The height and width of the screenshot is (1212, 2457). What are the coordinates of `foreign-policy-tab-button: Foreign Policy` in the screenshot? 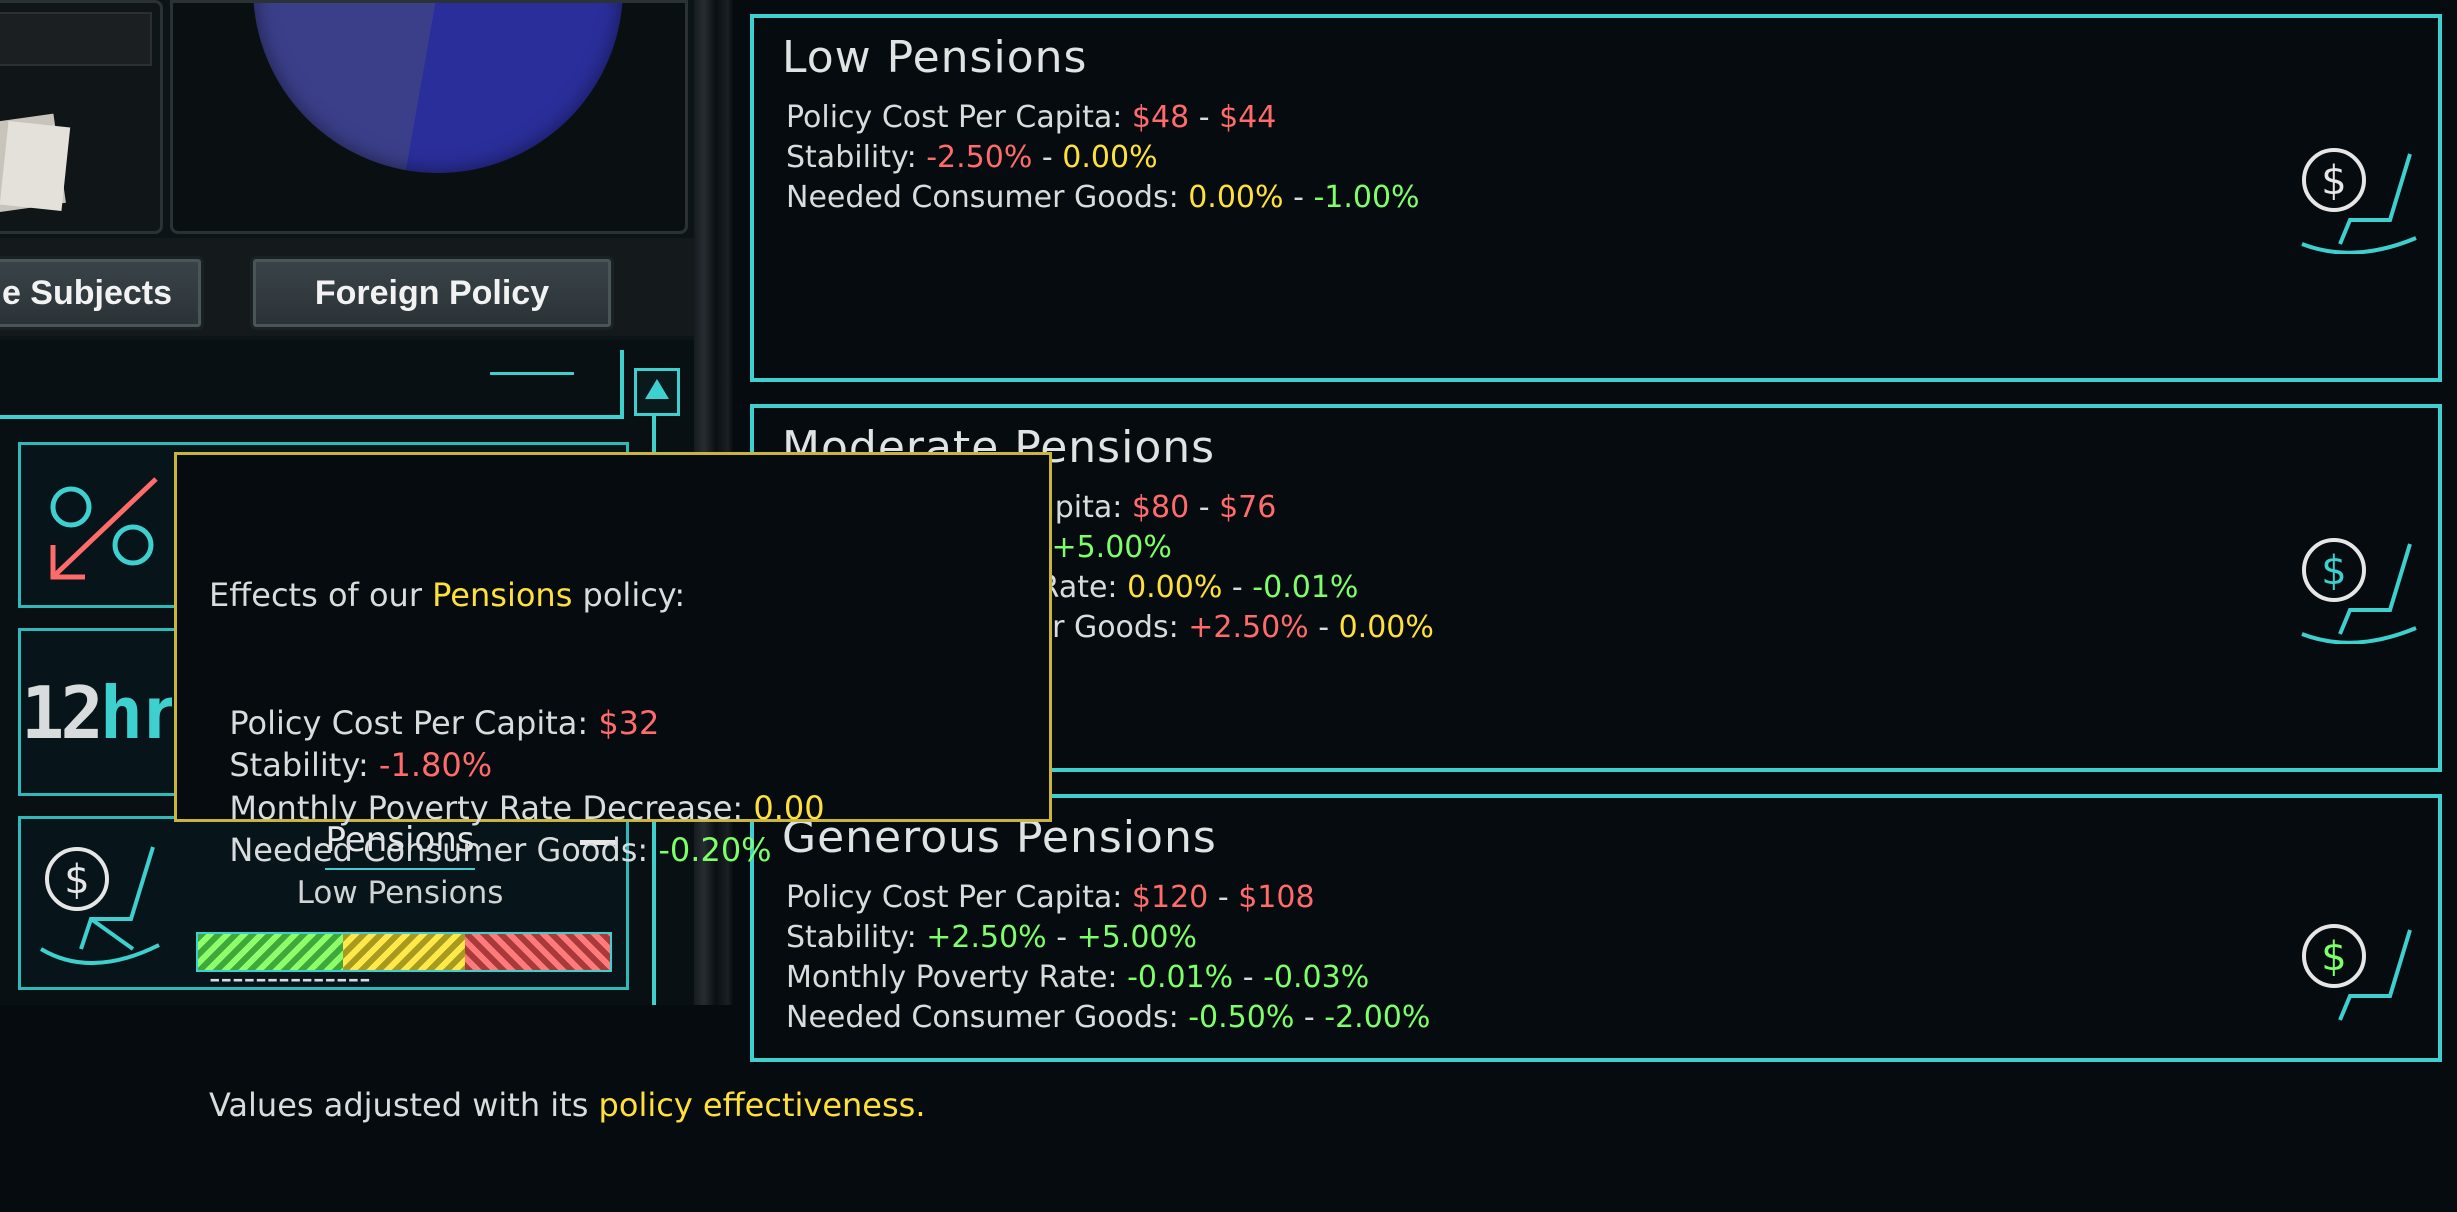 It's located at (432, 293).